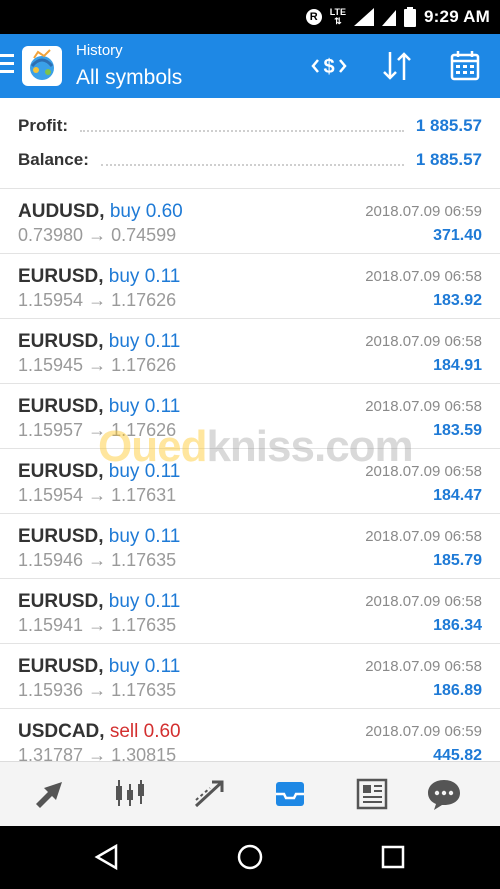  Describe the element at coordinates (397, 17) in the screenshot. I see `status-icons: R LTE ⇅ 9:29 AM` at that location.